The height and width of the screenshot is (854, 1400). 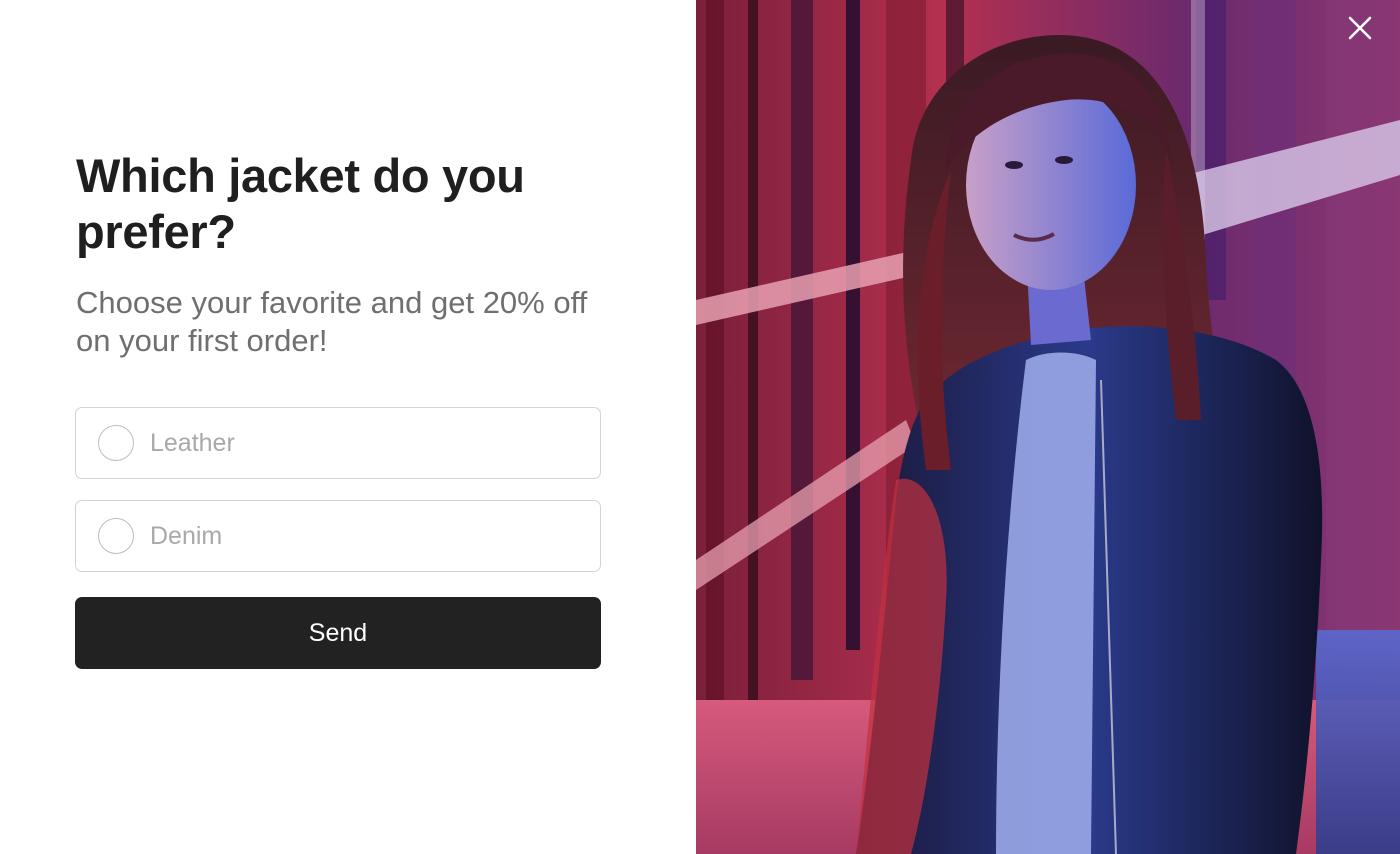 What do you see at coordinates (300, 203) in the screenshot?
I see `popup-title: Which jacket do you prefer?` at bounding box center [300, 203].